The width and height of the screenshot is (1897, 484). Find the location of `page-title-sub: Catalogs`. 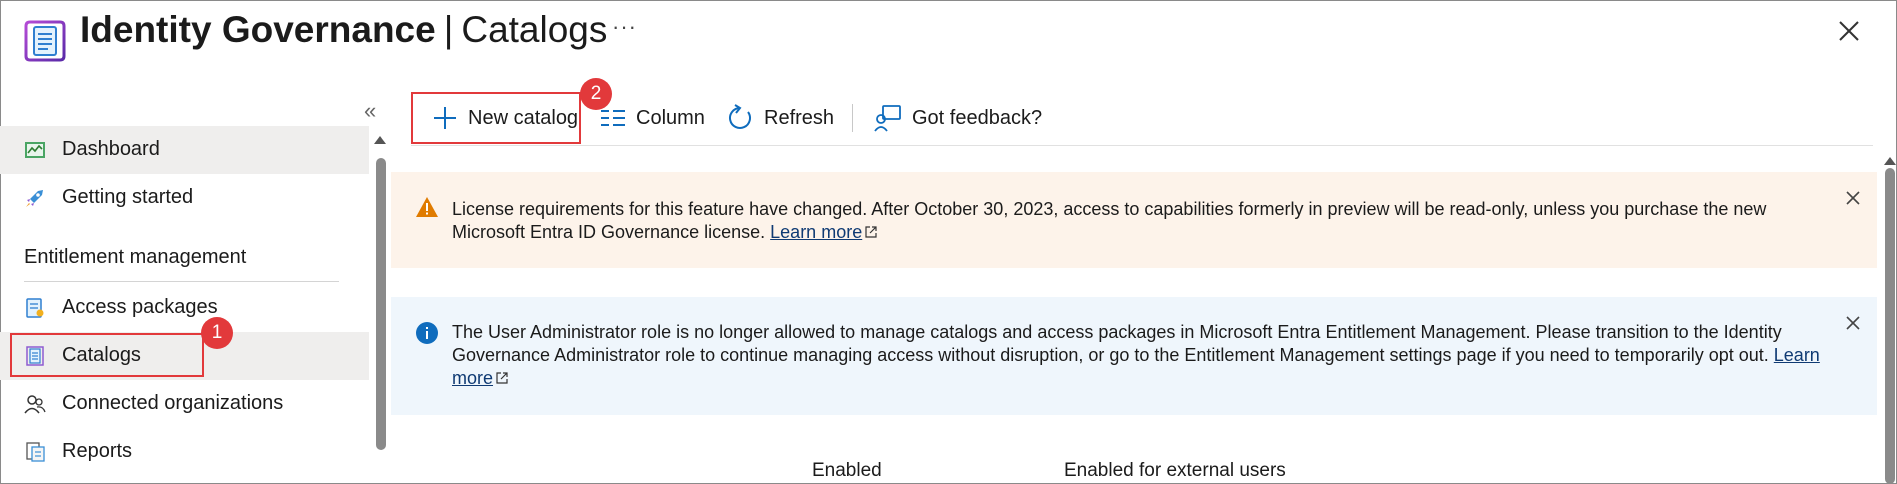

page-title-sub: Catalogs is located at coordinates (534, 29).